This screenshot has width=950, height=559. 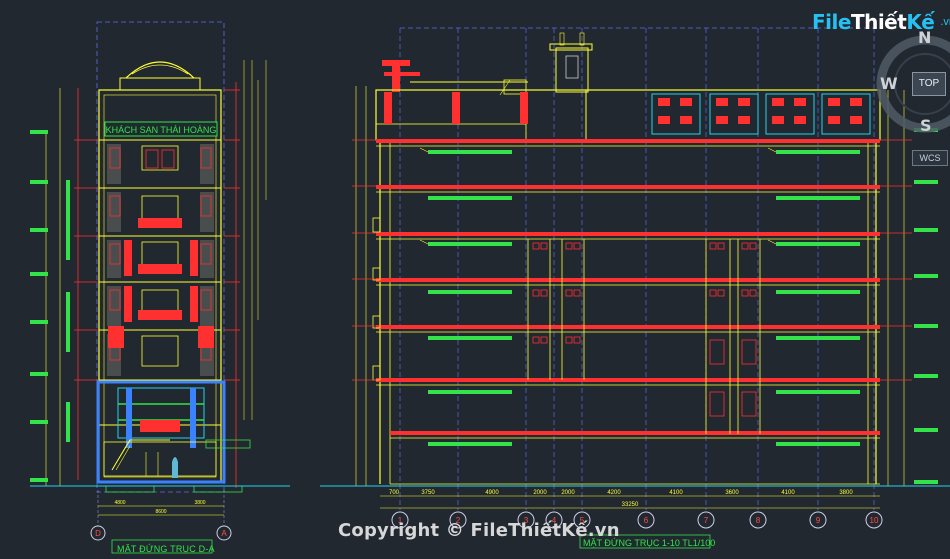 What do you see at coordinates (846, 493) in the screenshot?
I see `dim-right-10: 3800` at bounding box center [846, 493].